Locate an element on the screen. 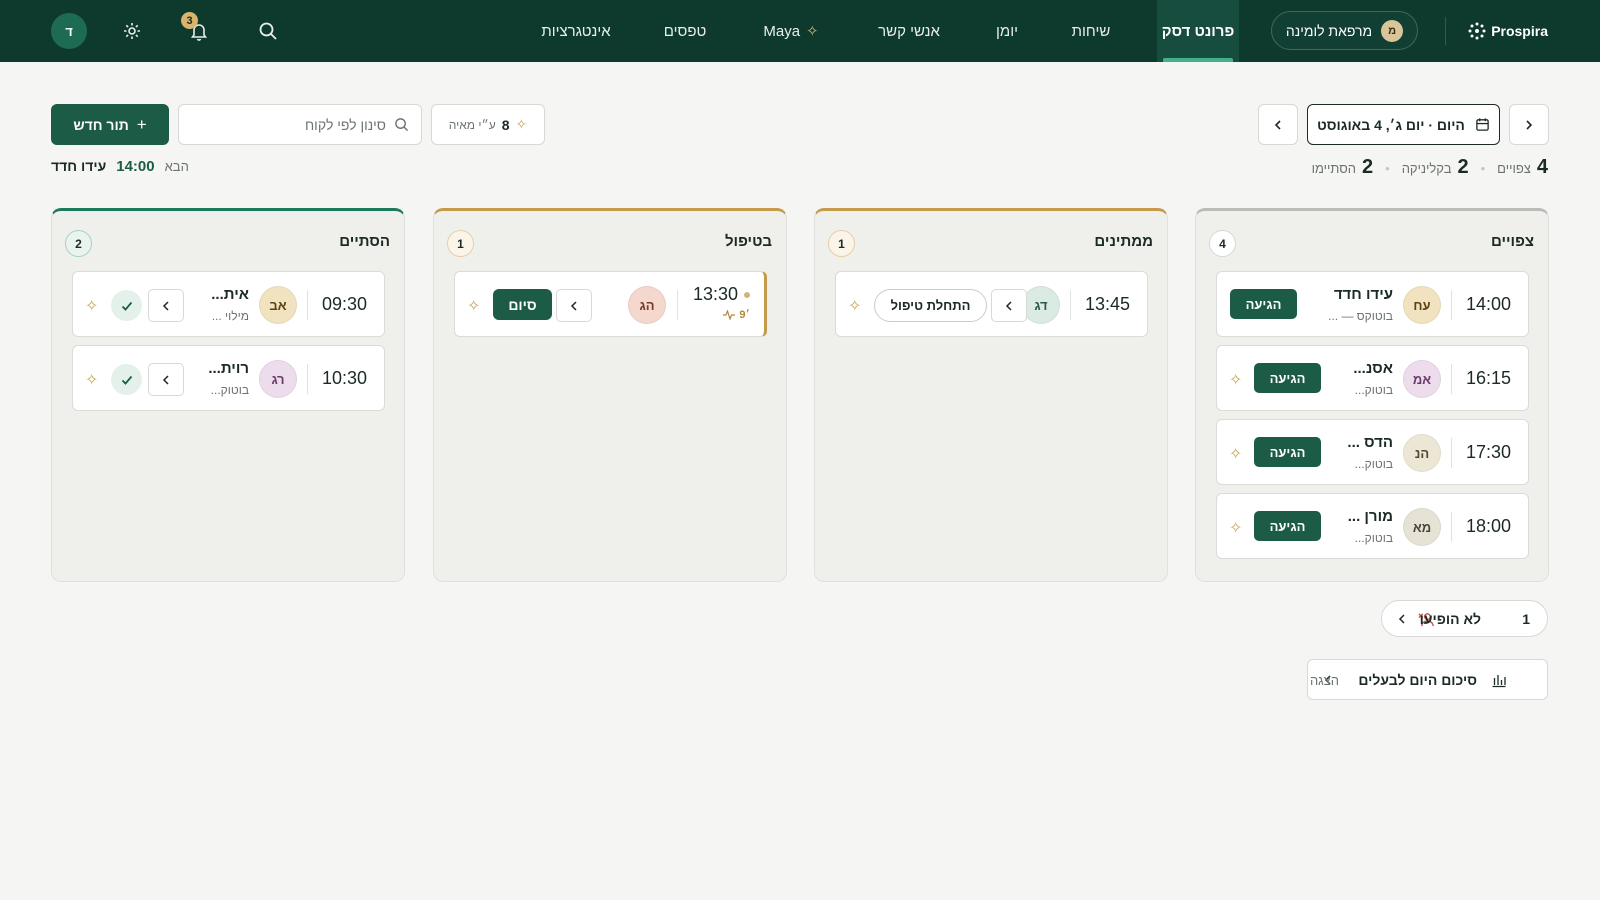 Image resolution: width=1600 pixels, height=900 pixels. column-title: בטיפול is located at coordinates (748, 241).